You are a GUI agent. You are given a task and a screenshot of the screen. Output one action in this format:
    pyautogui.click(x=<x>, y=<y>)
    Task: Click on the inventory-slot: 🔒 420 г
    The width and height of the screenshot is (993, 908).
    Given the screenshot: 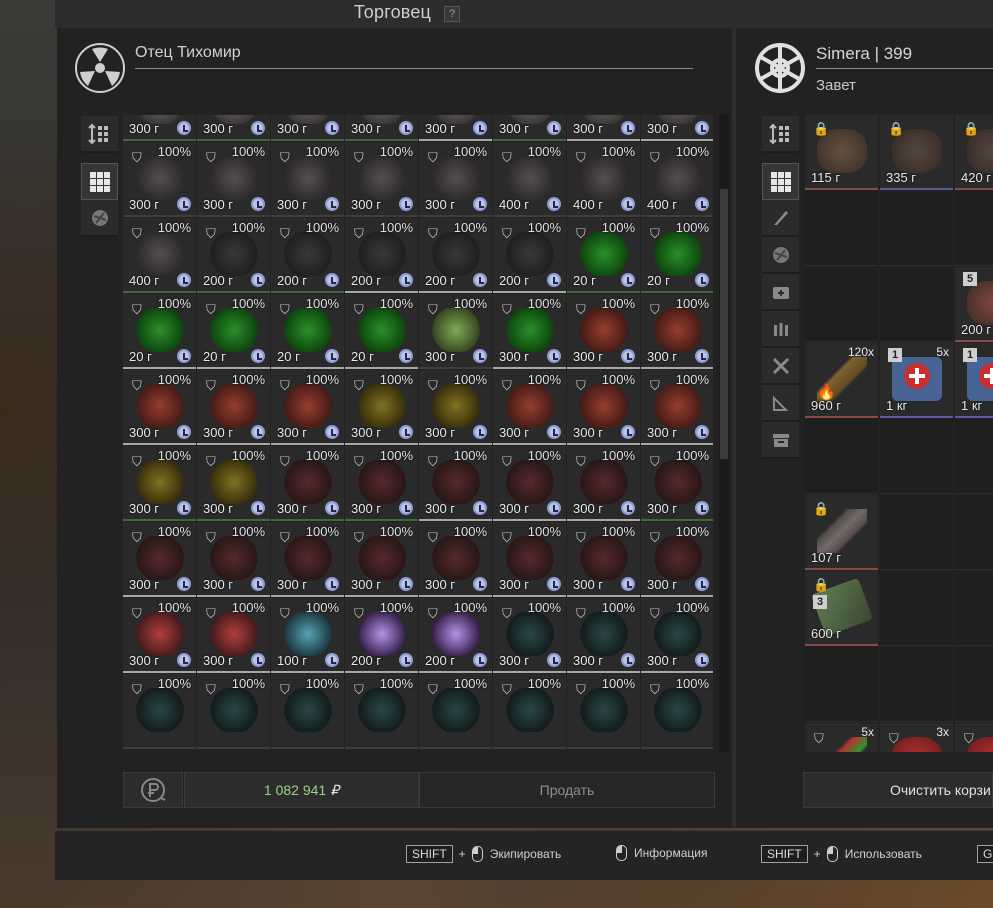 What is the action you would take?
    pyautogui.click(x=974, y=152)
    